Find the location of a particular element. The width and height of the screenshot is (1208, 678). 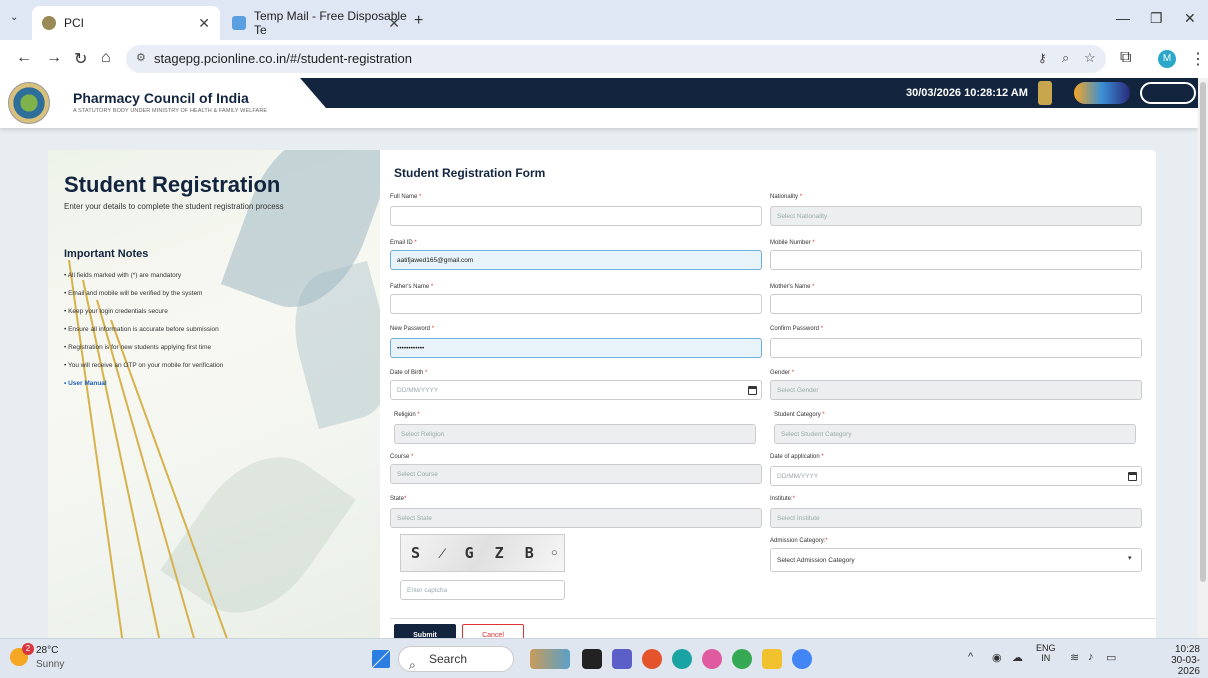

bookmark-star-icon: ☆ is located at coordinates (1090, 58).